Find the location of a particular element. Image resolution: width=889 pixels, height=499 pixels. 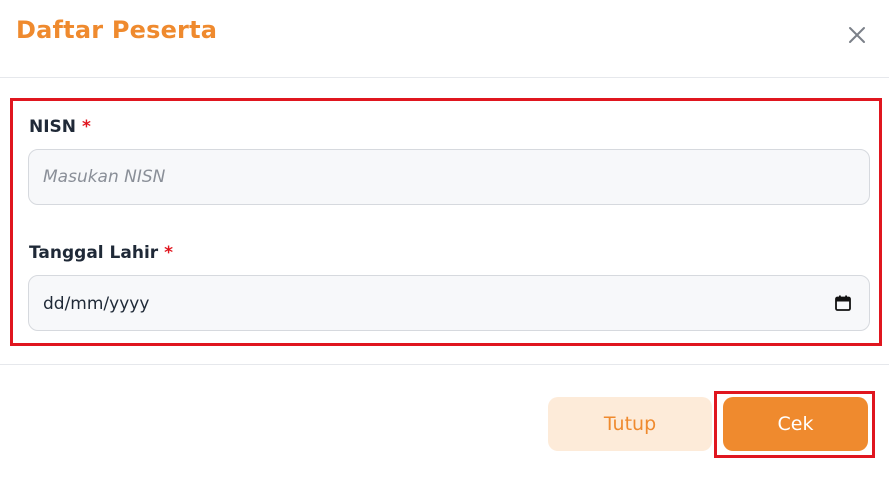

calendar-icon is located at coordinates (843, 303).